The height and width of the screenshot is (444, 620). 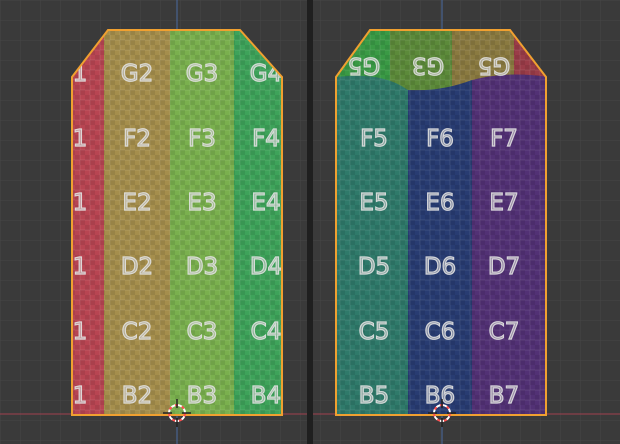 What do you see at coordinates (201, 203) in the screenshot?
I see `uv-cell-label: E3` at bounding box center [201, 203].